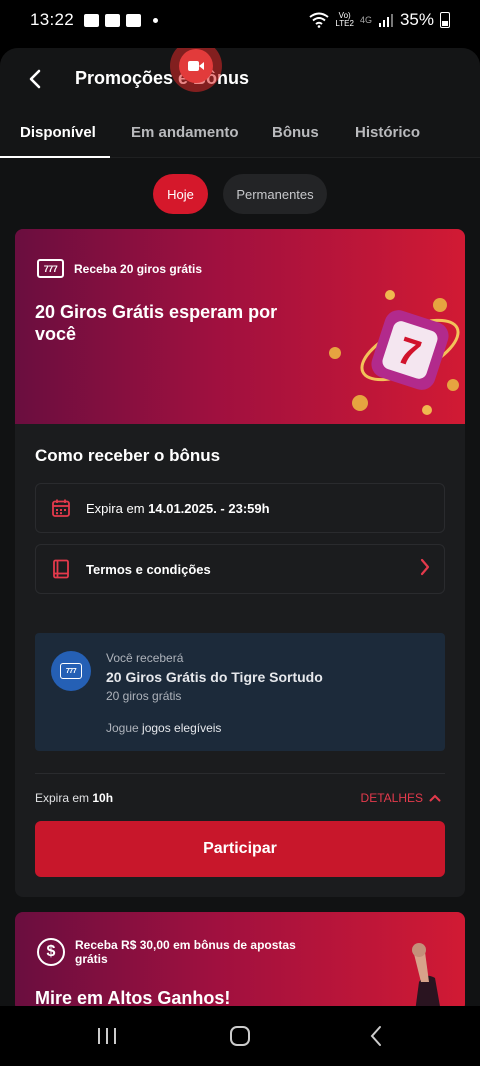  I want to click on network-type: 4G, so click(365, 20).